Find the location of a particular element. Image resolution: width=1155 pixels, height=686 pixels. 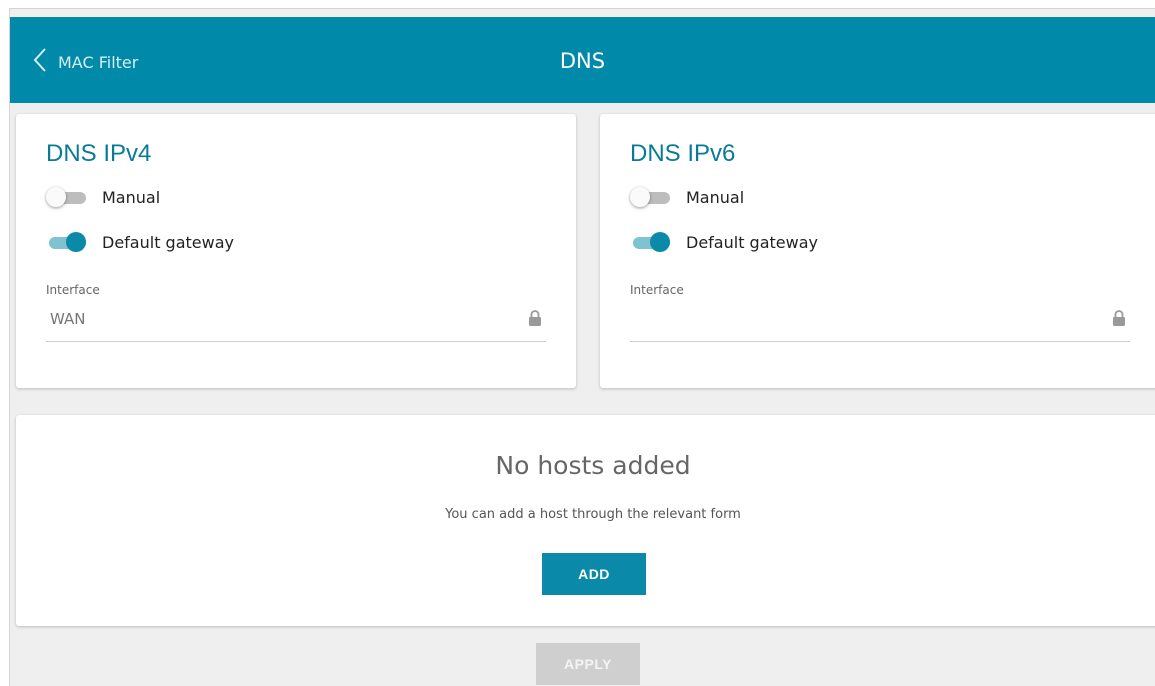

dns-ipv6-title: DNS IPv6 is located at coordinates (683, 153).